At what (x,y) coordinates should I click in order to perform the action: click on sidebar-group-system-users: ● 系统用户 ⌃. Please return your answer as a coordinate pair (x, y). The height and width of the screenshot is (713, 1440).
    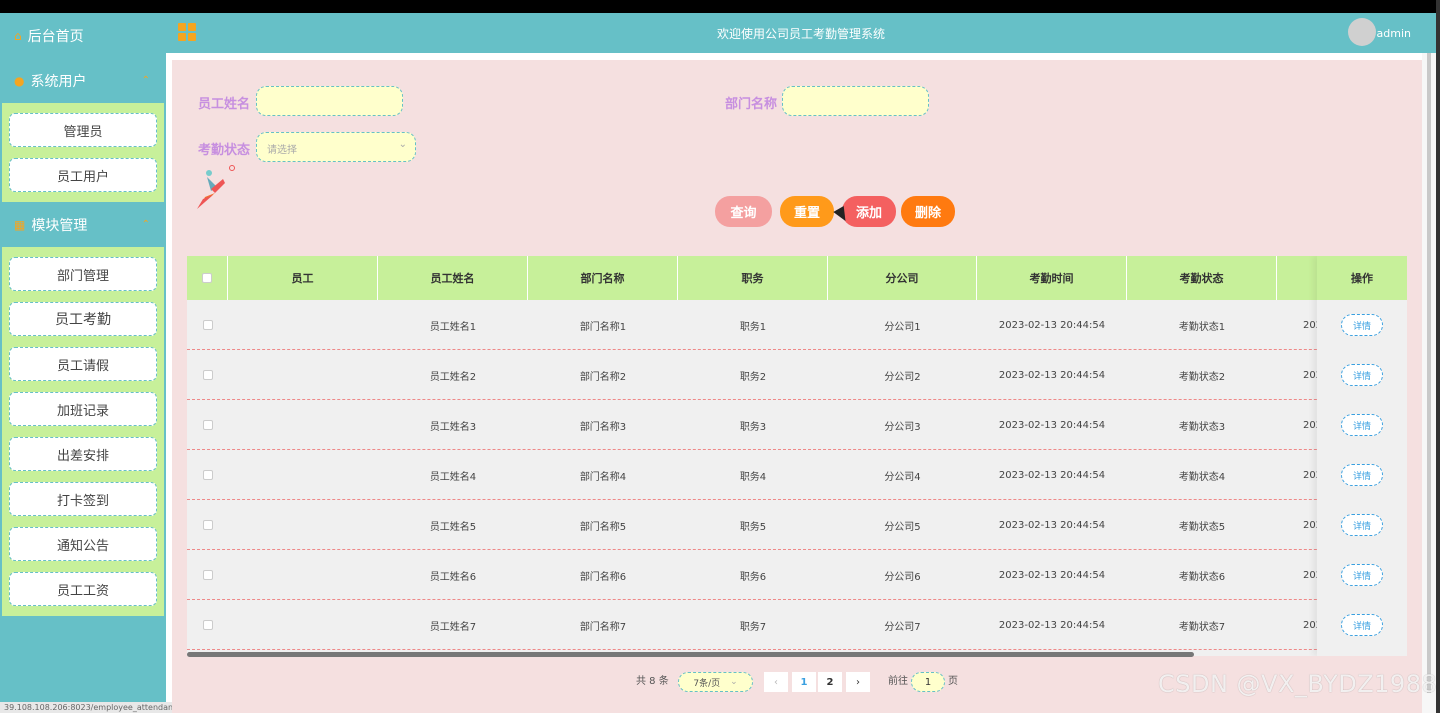
    Looking at the image, I should click on (83, 80).